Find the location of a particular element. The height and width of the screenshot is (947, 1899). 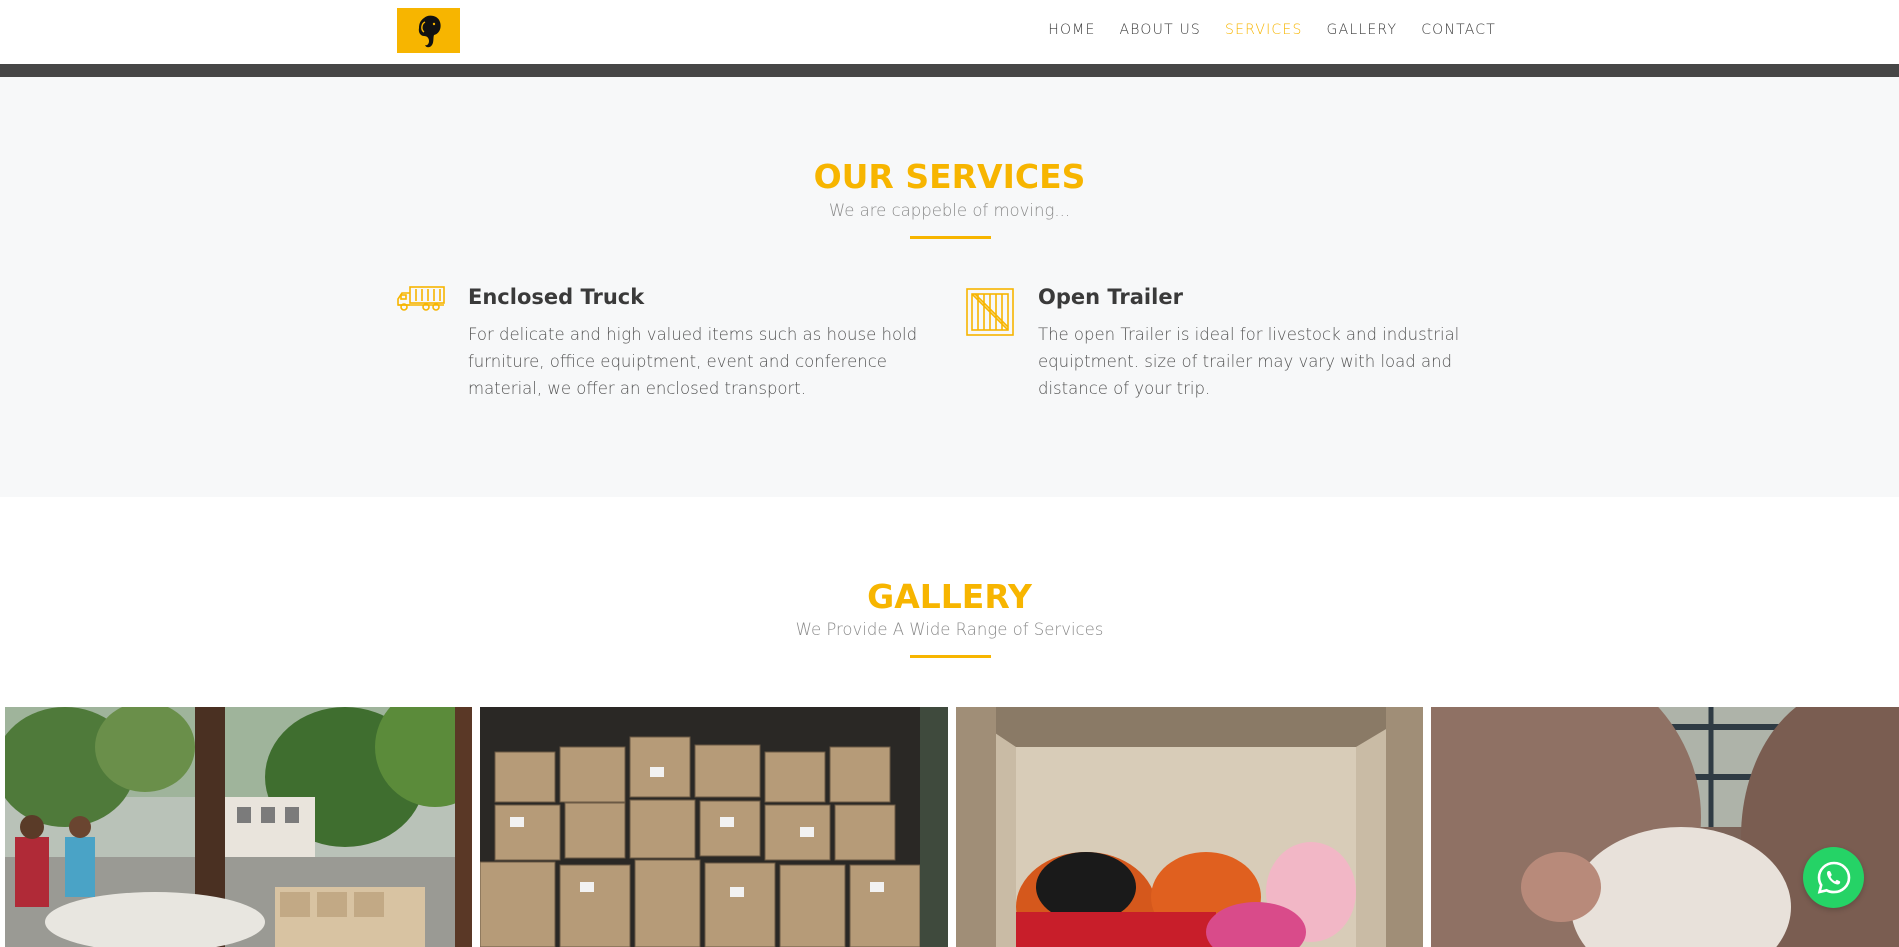

site-header: HOME ABOUT US SERVICES GALLERY CONTACT is located at coordinates (949, 32).